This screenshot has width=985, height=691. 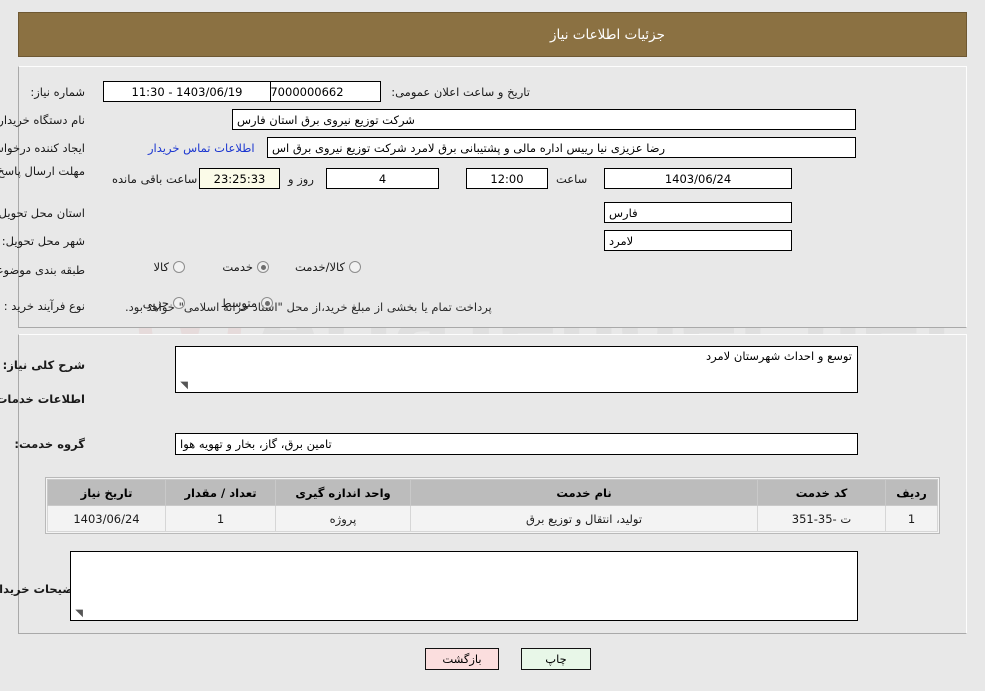 What do you see at coordinates (44, 306) in the screenshot?
I see `process-label: نوع فرآیند خرید :` at bounding box center [44, 306].